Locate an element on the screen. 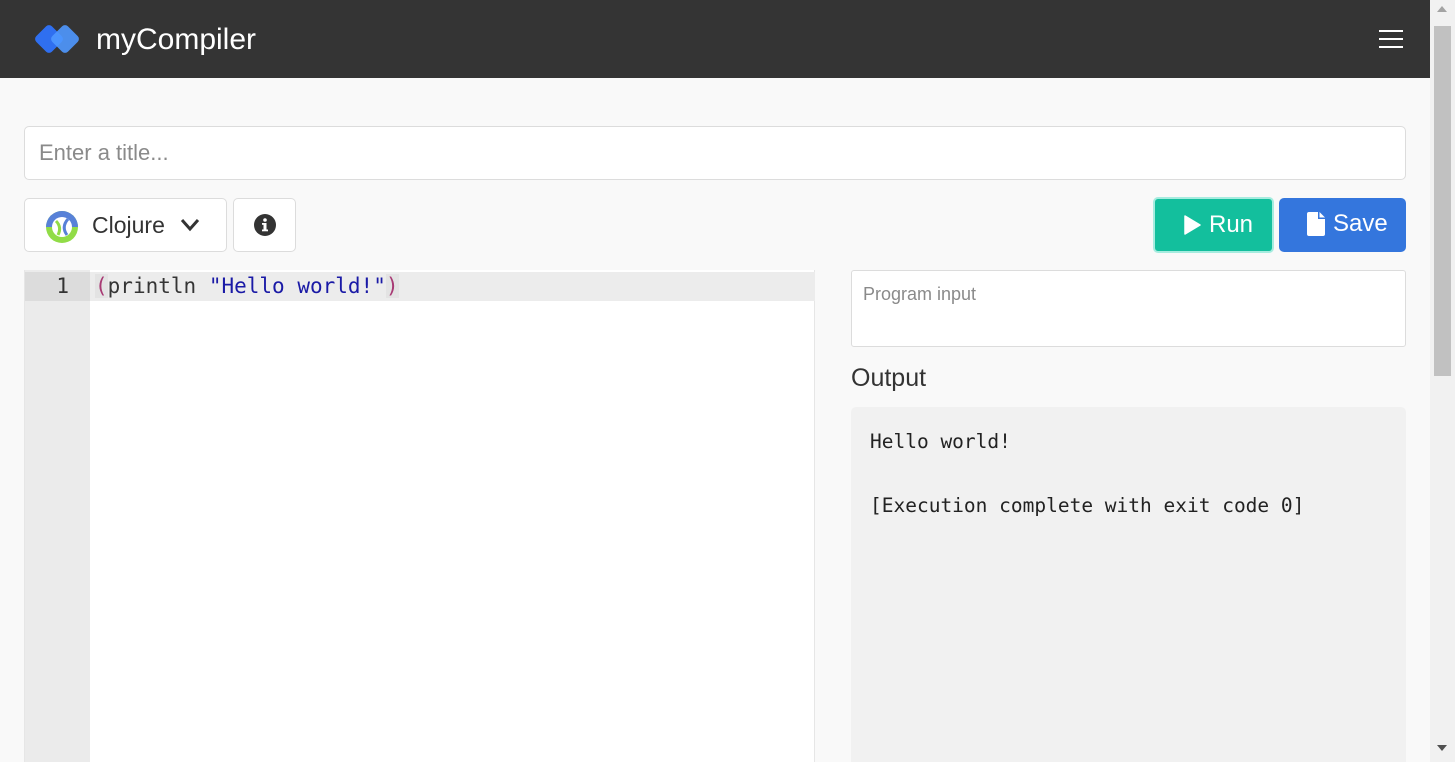 The image size is (1455, 762). scrollbar-thumb is located at coordinates (1442, 201).